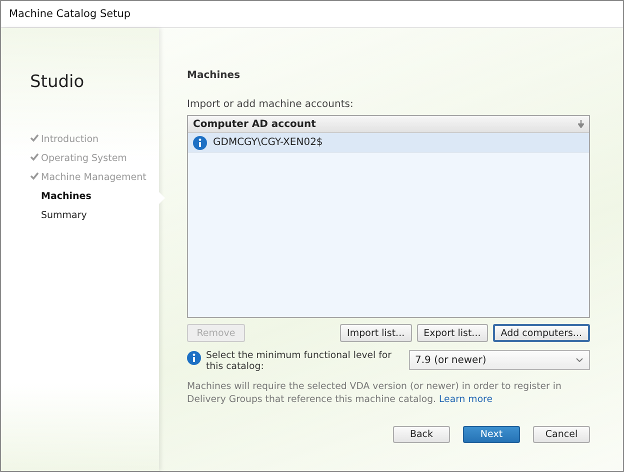 The image size is (624, 472). I want to click on note-text: Machines will require the selected VDA version (or newer) in order to register in Delivery Groups that reference this machine catalog. Learn more, so click(374, 393).